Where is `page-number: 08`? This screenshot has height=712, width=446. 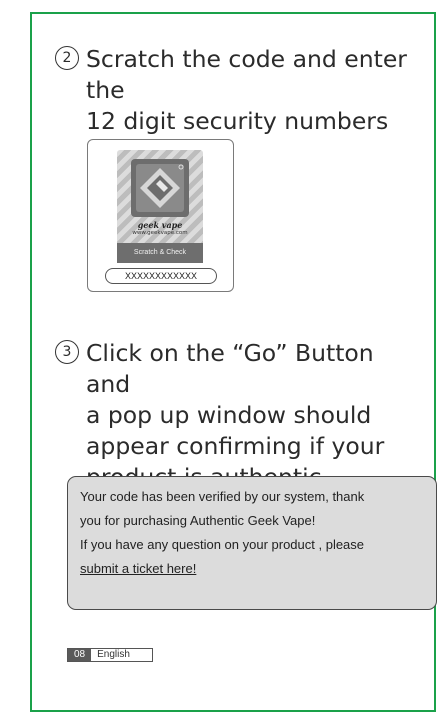 page-number: 08 is located at coordinates (80, 655).